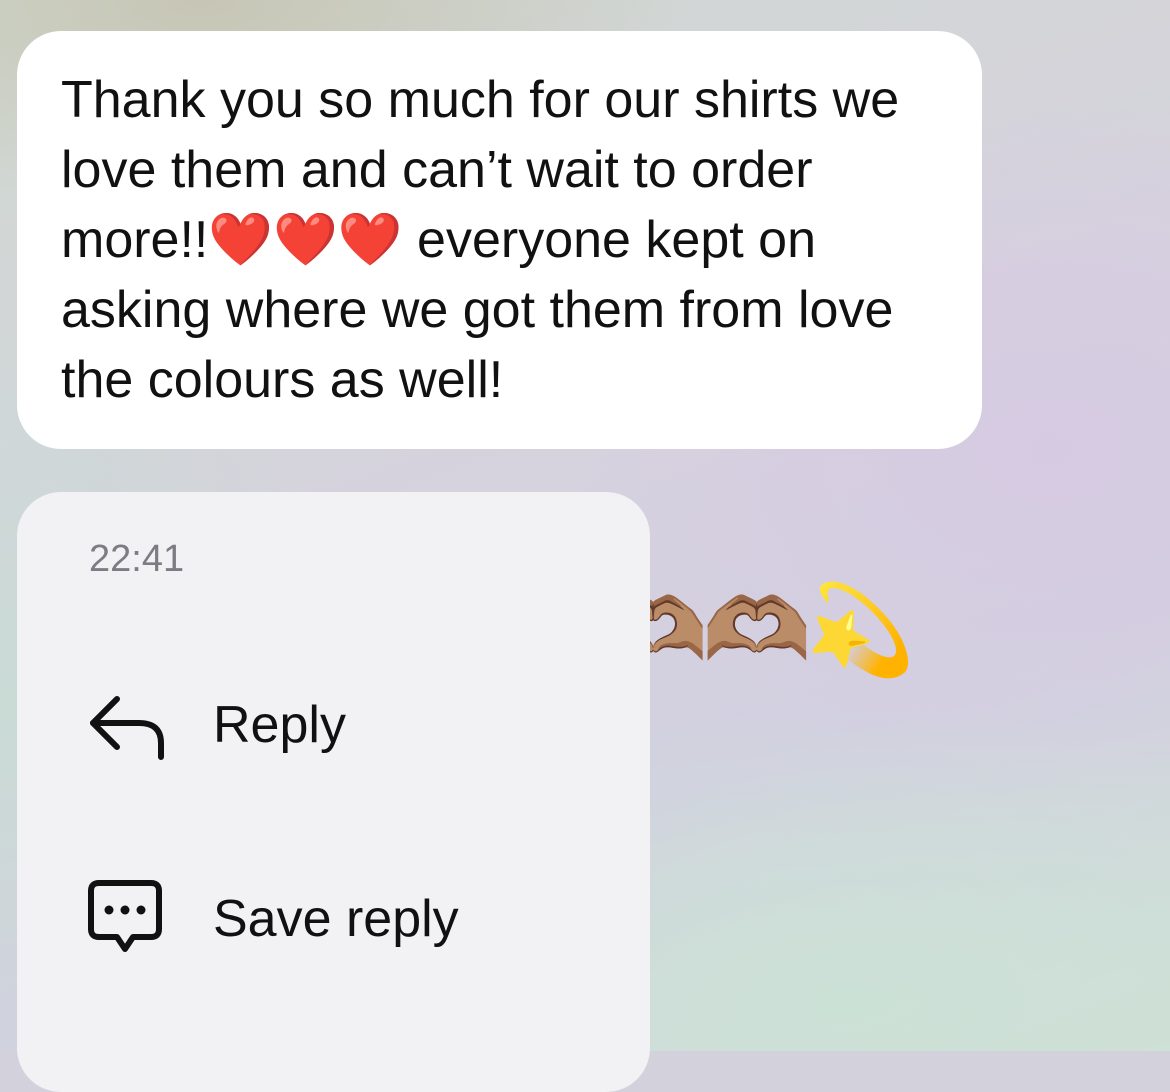 The height and width of the screenshot is (1092, 1170). Describe the element at coordinates (130, 919) in the screenshot. I see `chat-bubble-dots-icon` at that location.